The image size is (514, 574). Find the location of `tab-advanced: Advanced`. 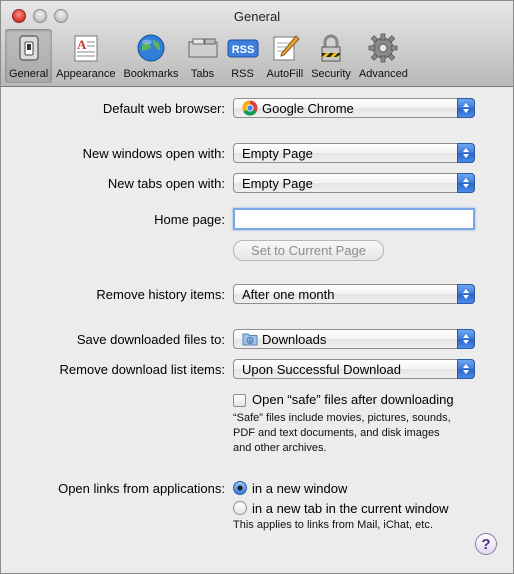

tab-advanced: Advanced is located at coordinates (383, 56).